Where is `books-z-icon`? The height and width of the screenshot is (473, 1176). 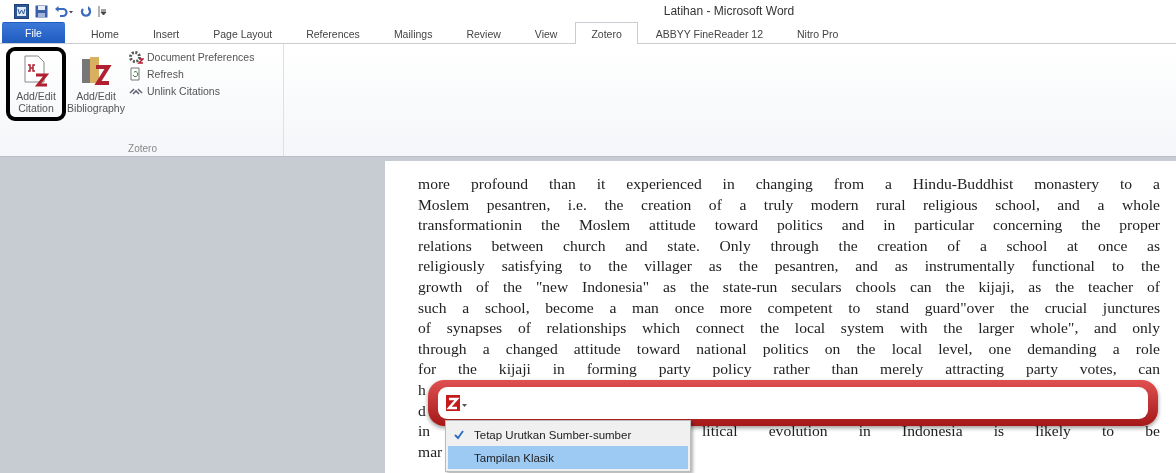 books-z-icon is located at coordinates (96, 71).